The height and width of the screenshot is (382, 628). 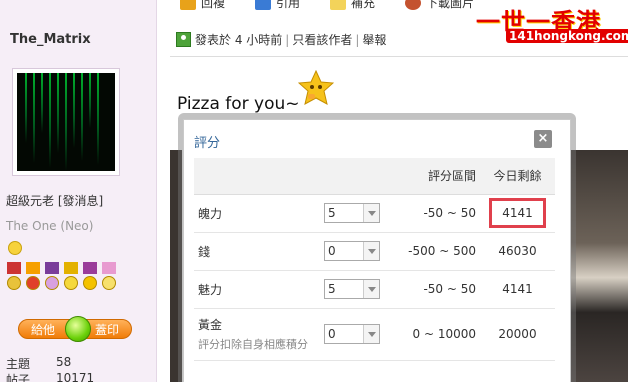 I want to click on medal-list, so click(x=61, y=278).